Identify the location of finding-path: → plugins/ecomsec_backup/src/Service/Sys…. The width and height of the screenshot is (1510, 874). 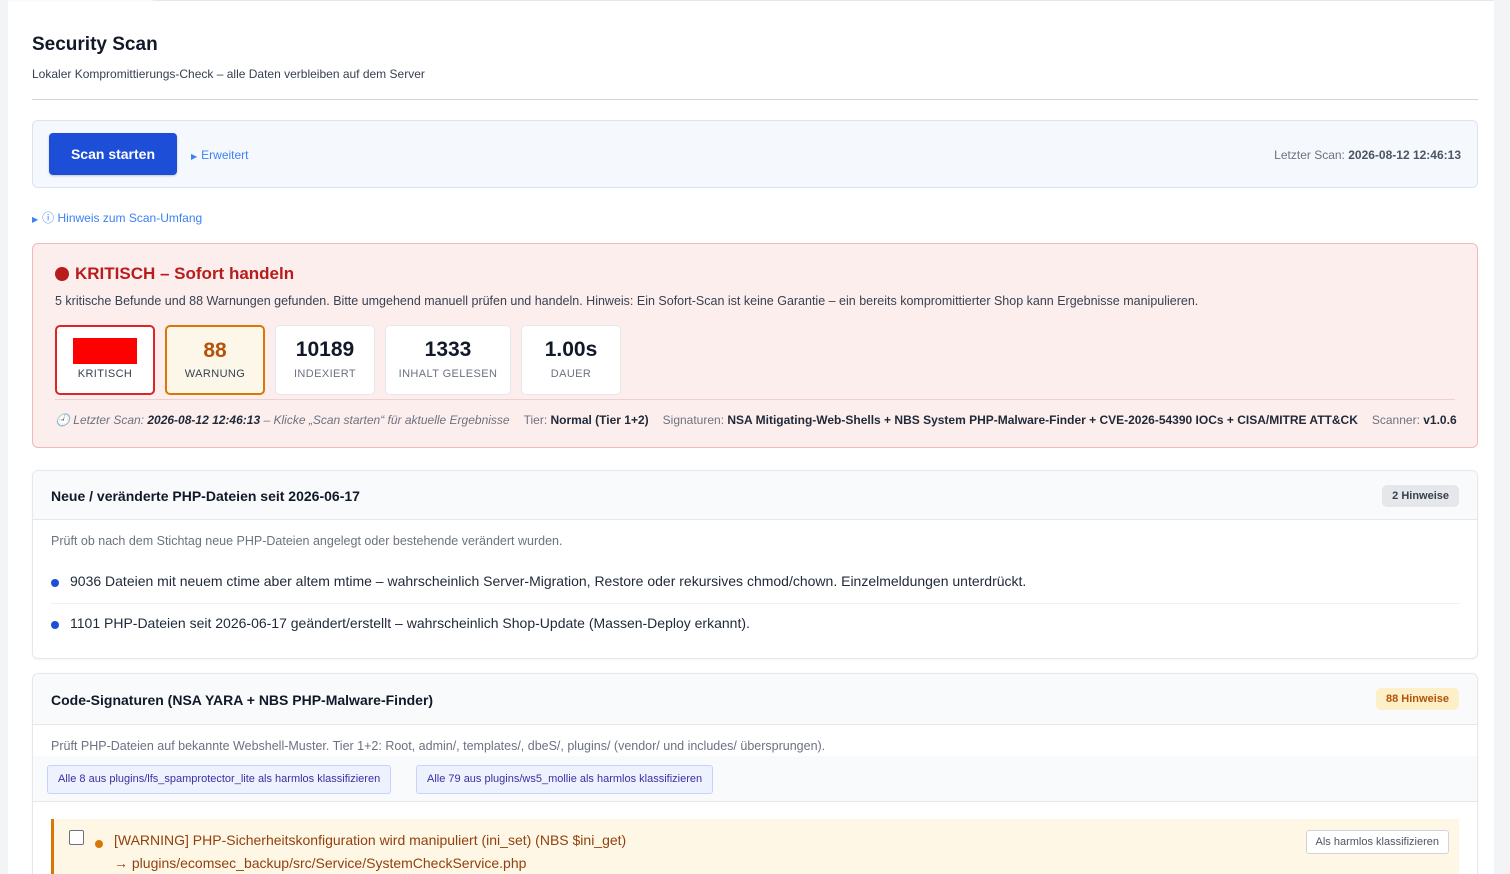
(320, 863).